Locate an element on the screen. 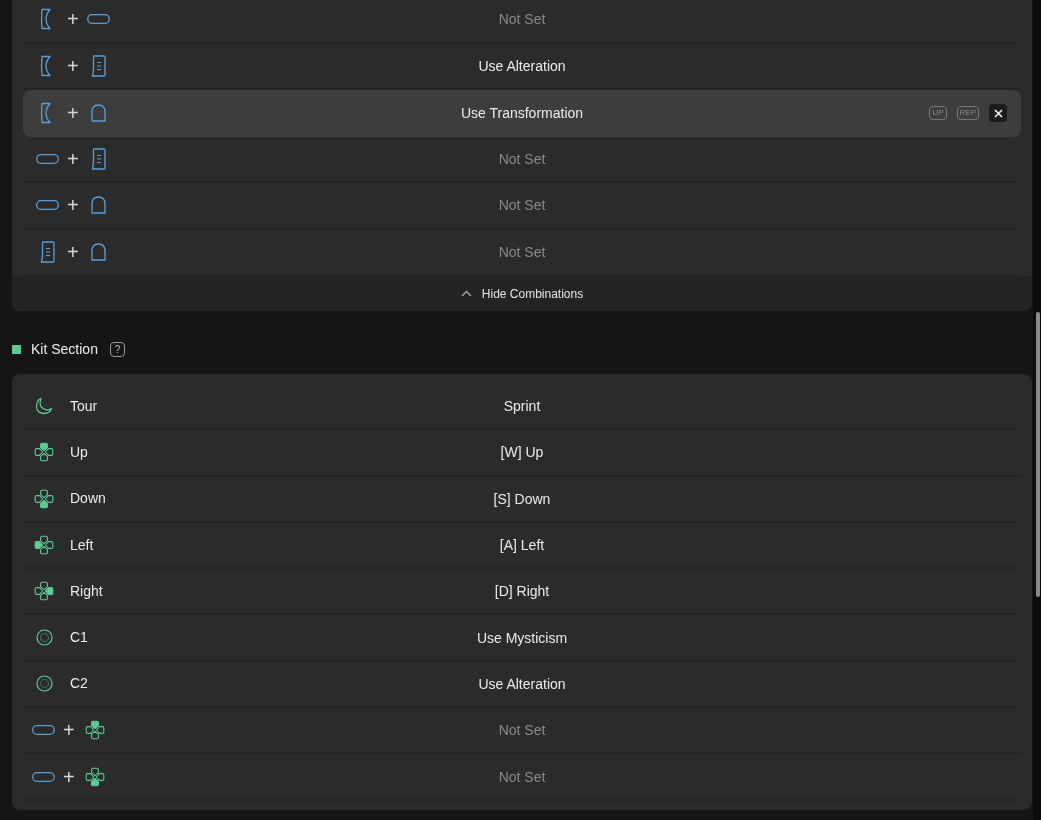 This screenshot has height=820, width=1041. key-label: Tour is located at coordinates (84, 406).